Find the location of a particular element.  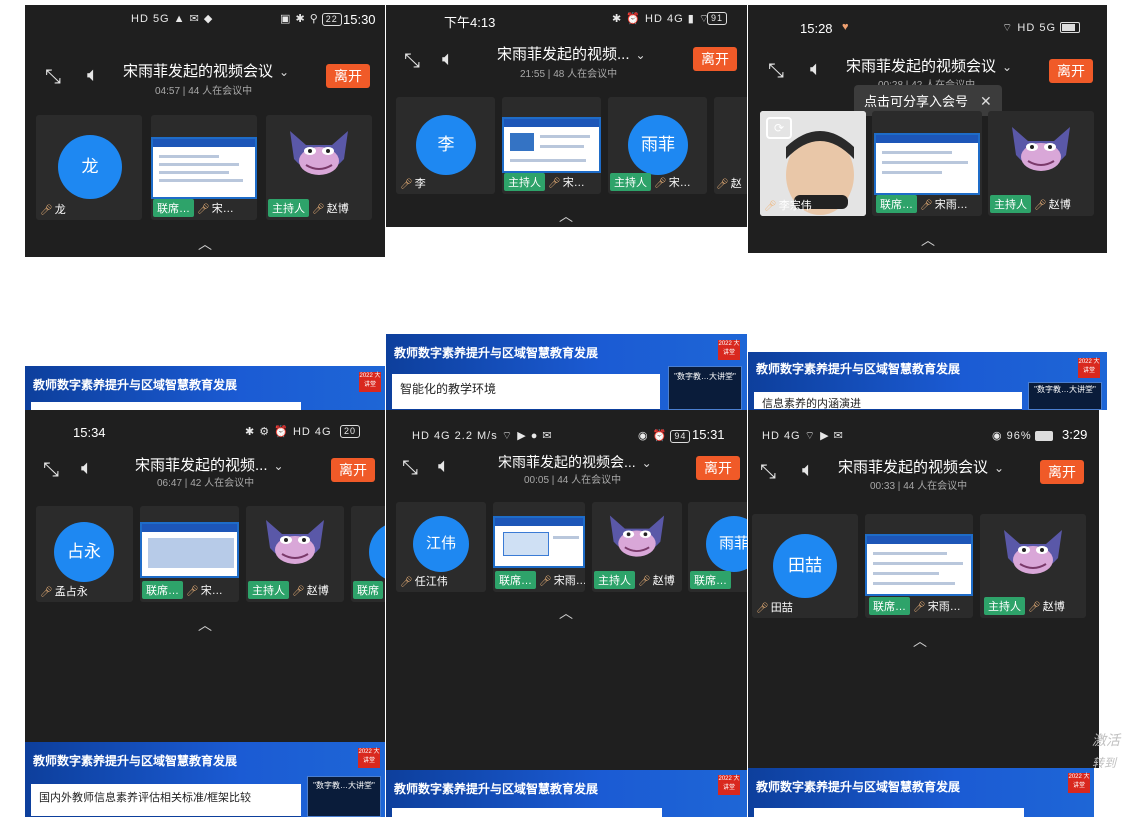

meeting-title: 宋雨菲发起的视频会... ⌄ is located at coordinates (575, 462).